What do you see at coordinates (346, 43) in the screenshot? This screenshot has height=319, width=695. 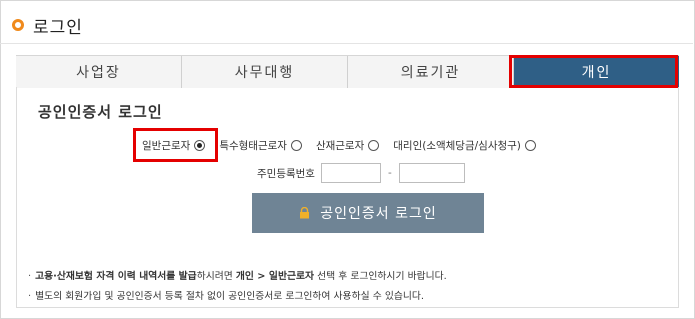 I see `header-divider` at bounding box center [346, 43].